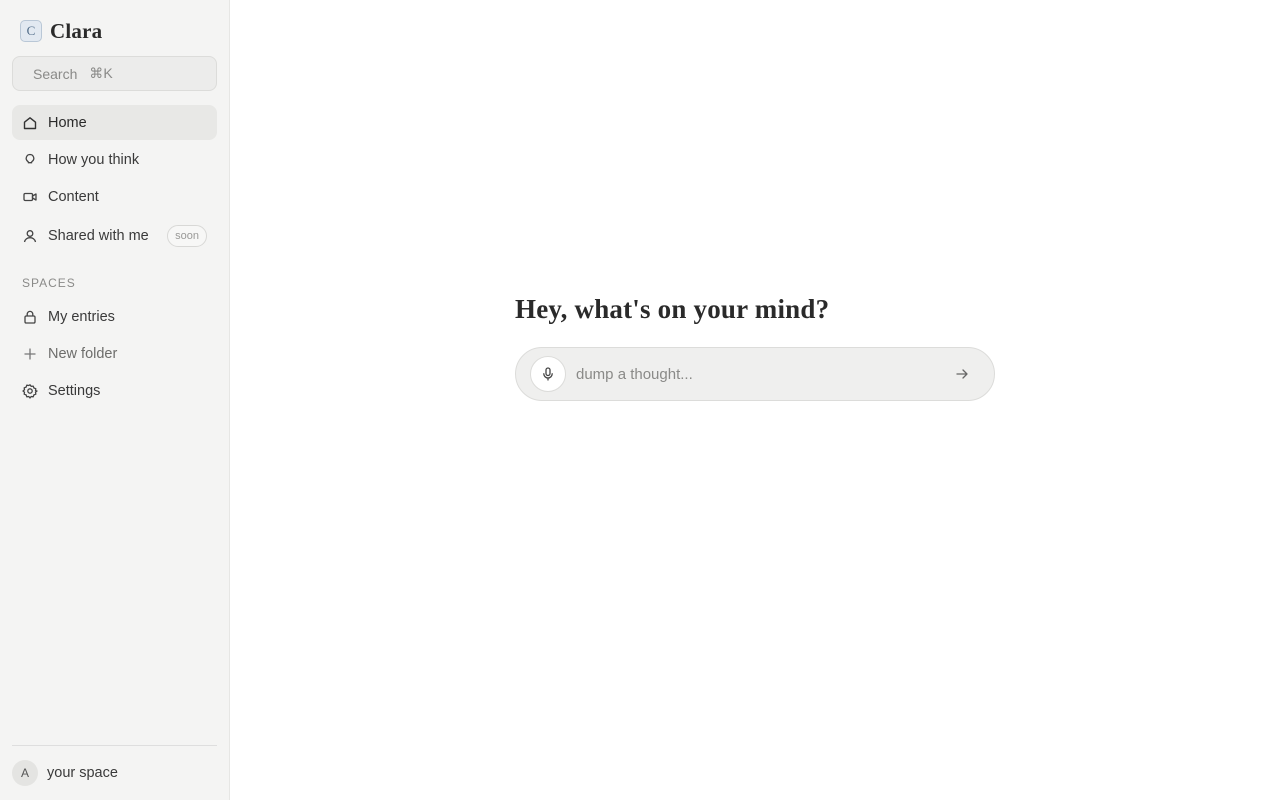 Image resolution: width=1280 pixels, height=800 pixels. What do you see at coordinates (82, 773) in the screenshot?
I see `space-label: your space` at bounding box center [82, 773].